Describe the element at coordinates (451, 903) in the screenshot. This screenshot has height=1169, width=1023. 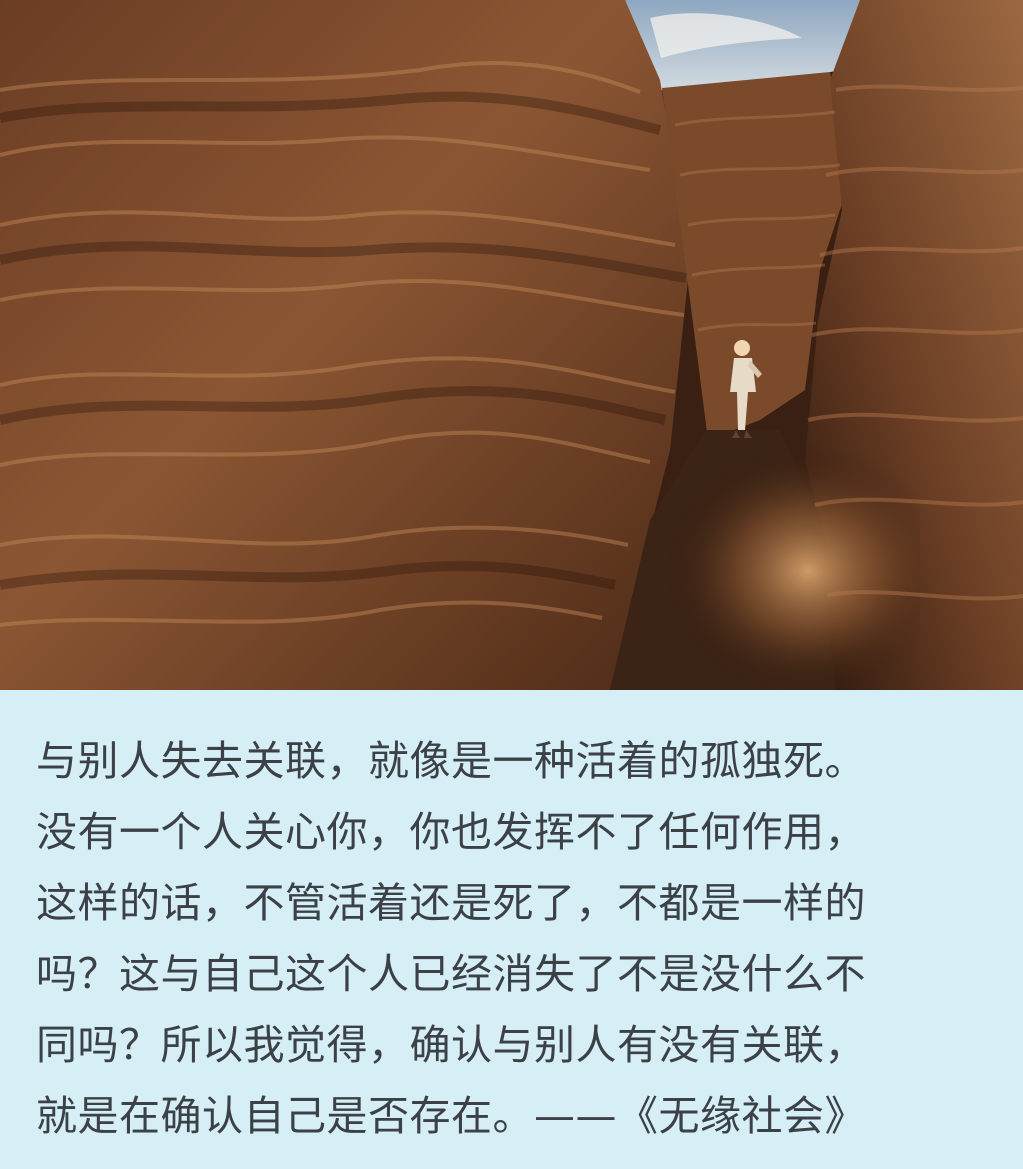
I see `quote-line: 这样的话，不管活着还是死了，不都是一样的` at that location.